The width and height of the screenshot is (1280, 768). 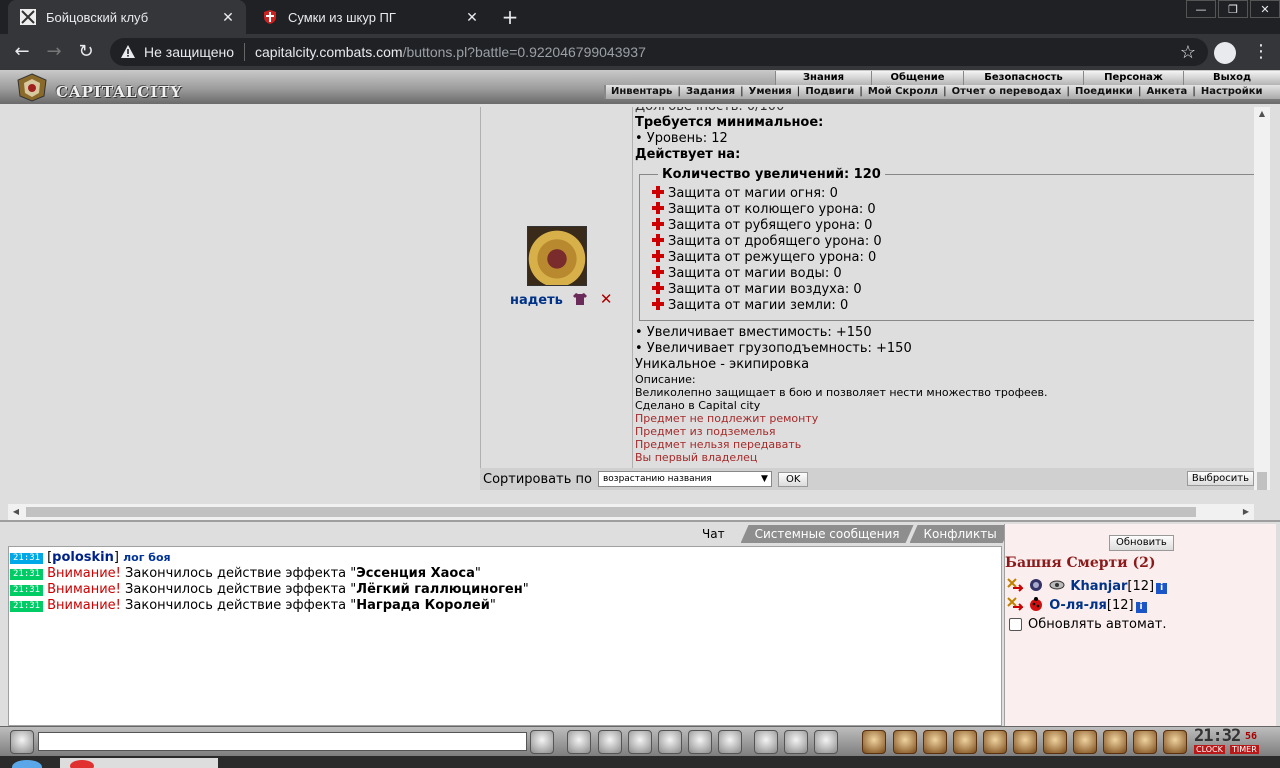 What do you see at coordinates (874, 742) in the screenshot?
I see `hood-figure-icon` at bounding box center [874, 742].